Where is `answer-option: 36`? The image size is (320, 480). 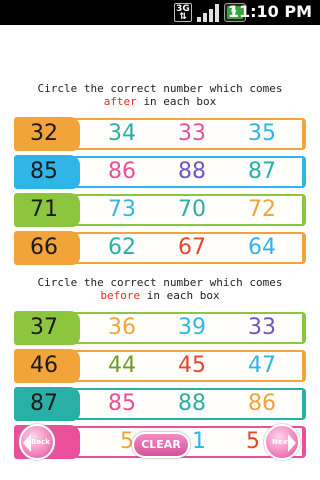 answer-option: 36 is located at coordinates (122, 328).